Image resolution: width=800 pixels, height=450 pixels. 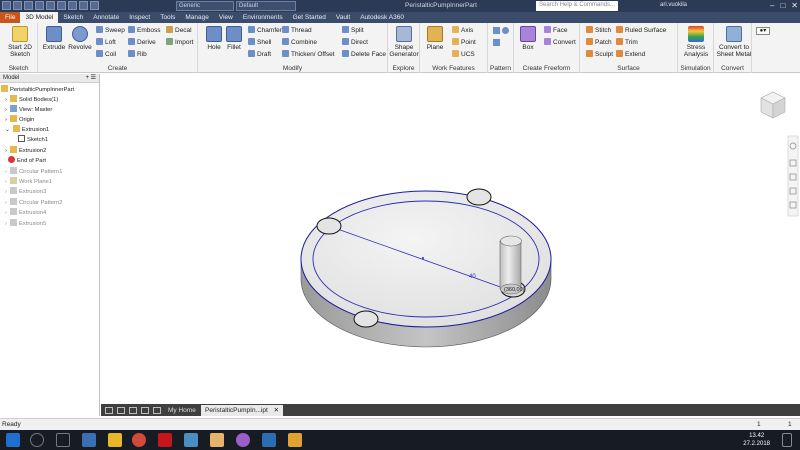 What do you see at coordinates (560, 42) in the screenshot?
I see `convert-button: Convert` at bounding box center [560, 42].